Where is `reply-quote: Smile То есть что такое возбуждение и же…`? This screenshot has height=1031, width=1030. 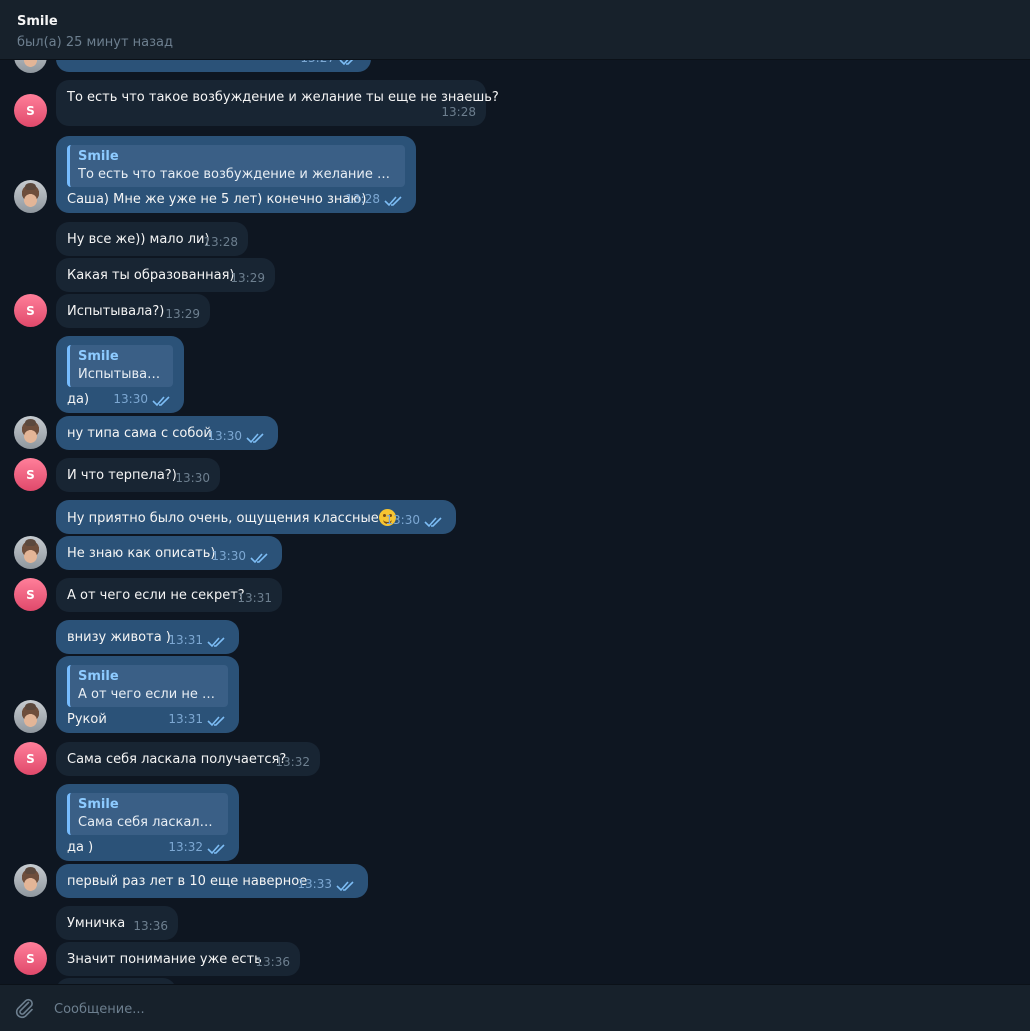 reply-quote: Smile То есть что такое возбуждение и же… is located at coordinates (236, 166).